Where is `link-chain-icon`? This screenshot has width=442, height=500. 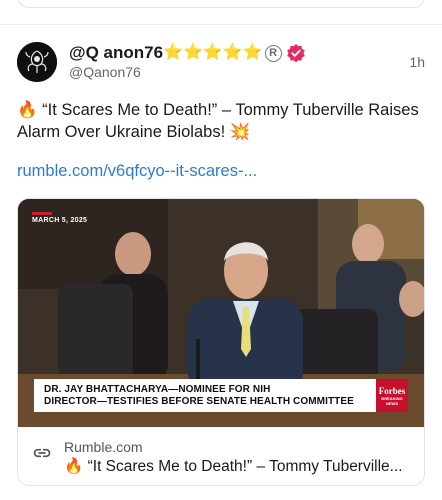
link-chain-icon is located at coordinates (42, 453).